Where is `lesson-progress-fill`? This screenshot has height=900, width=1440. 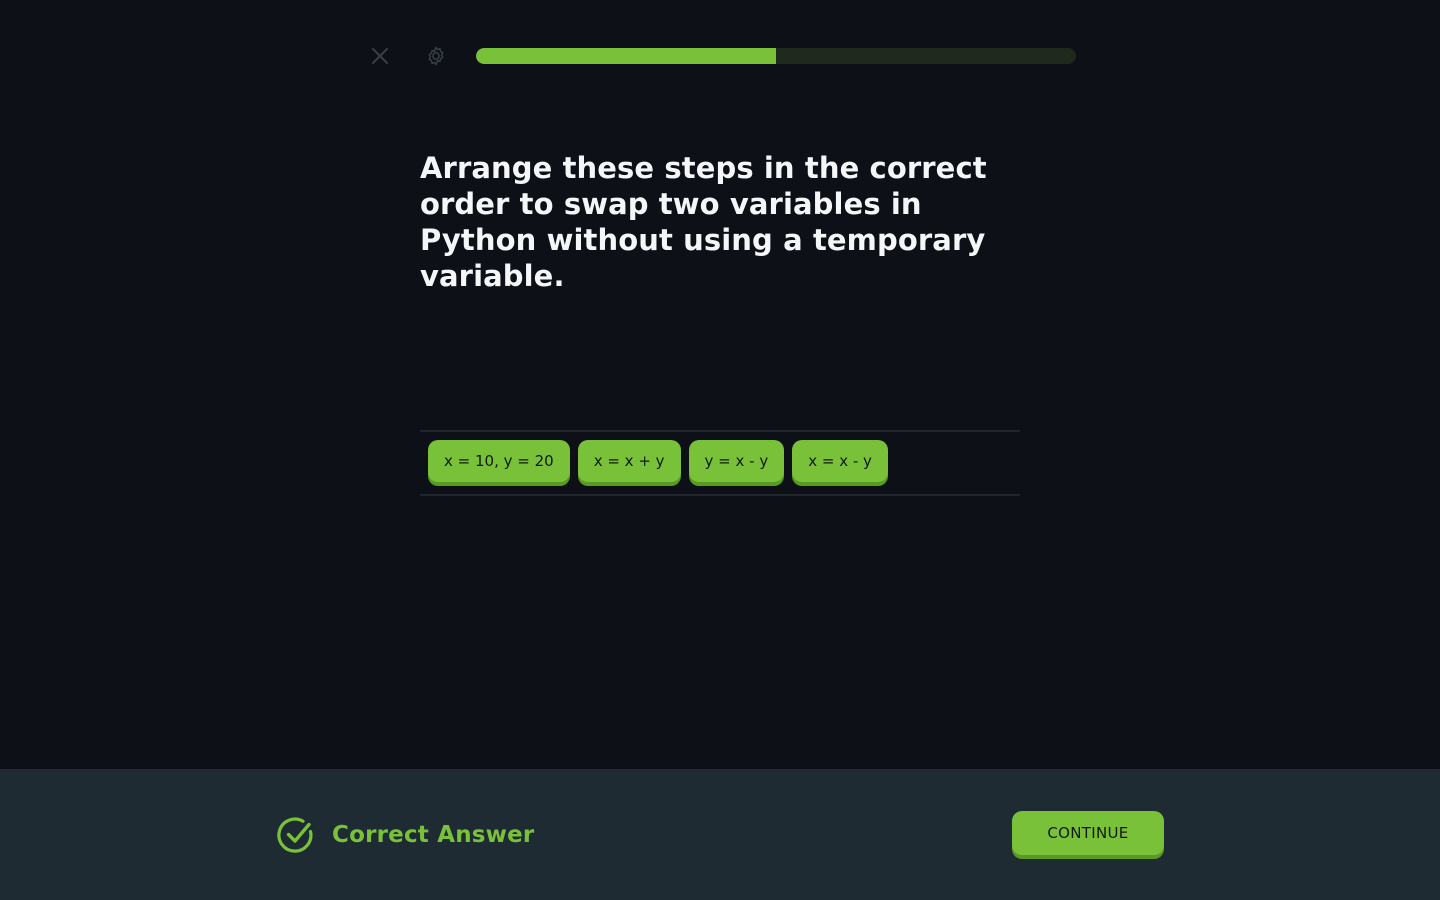
lesson-progress-fill is located at coordinates (626, 56).